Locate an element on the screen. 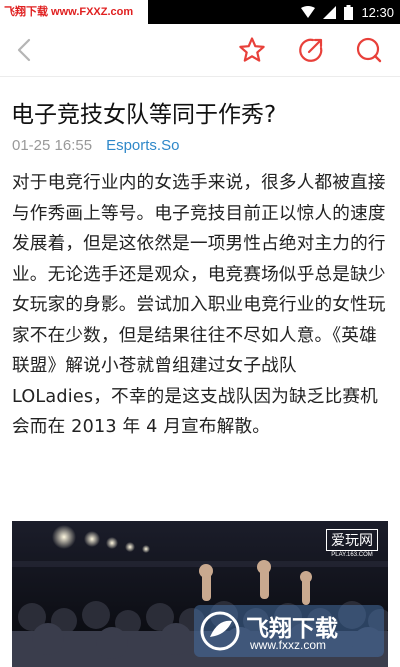  comment-button is located at coordinates (369, 50).